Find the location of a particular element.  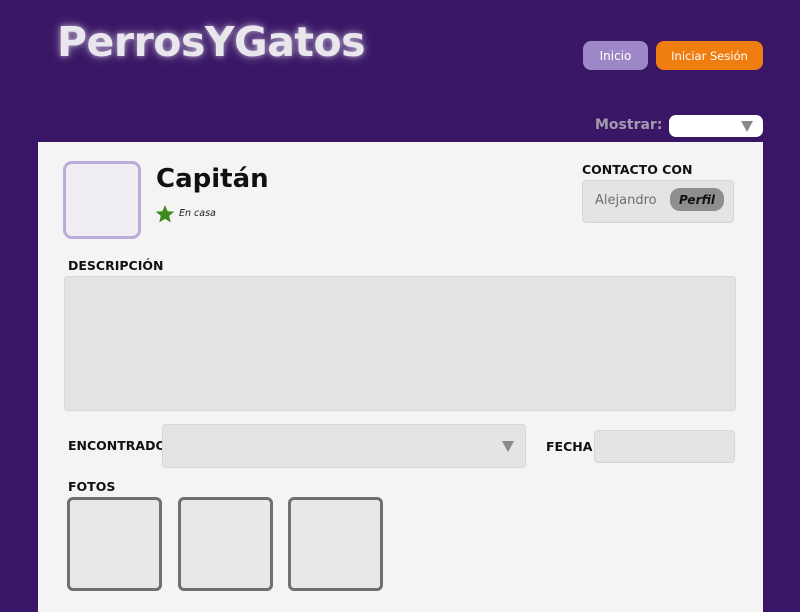

found-dropdown is located at coordinates (344, 446).